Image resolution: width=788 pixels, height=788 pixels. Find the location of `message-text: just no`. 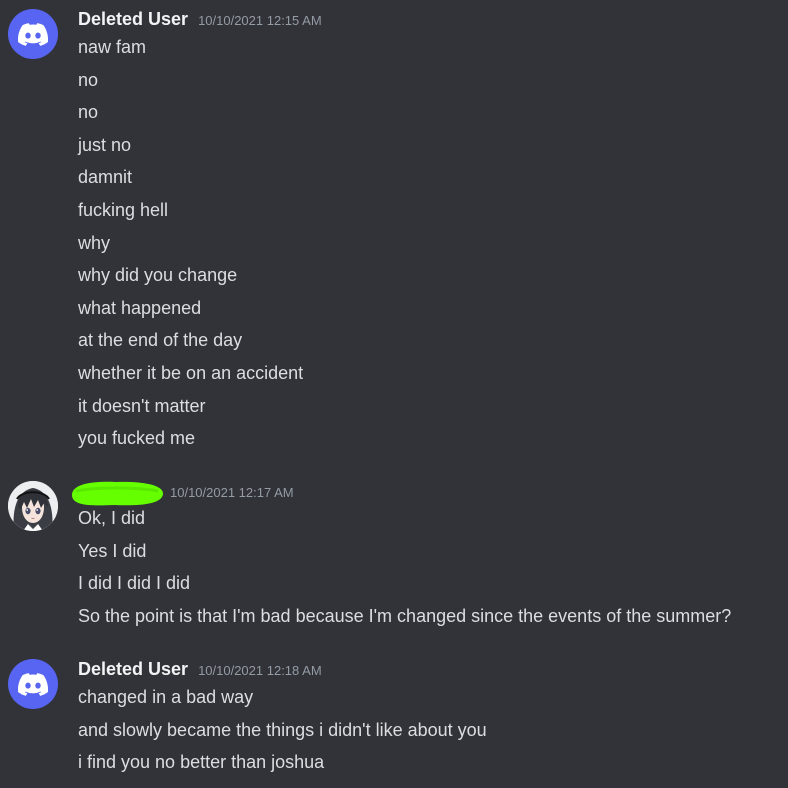

message-text: just no is located at coordinates (105, 144).